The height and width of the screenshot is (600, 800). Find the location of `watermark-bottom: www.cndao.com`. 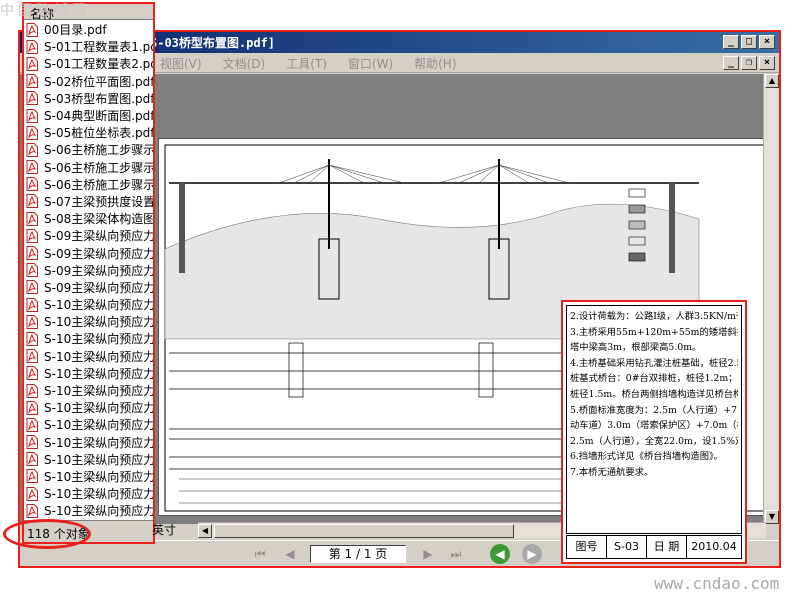

watermark-bottom: www.cndao.com is located at coordinates (717, 583).